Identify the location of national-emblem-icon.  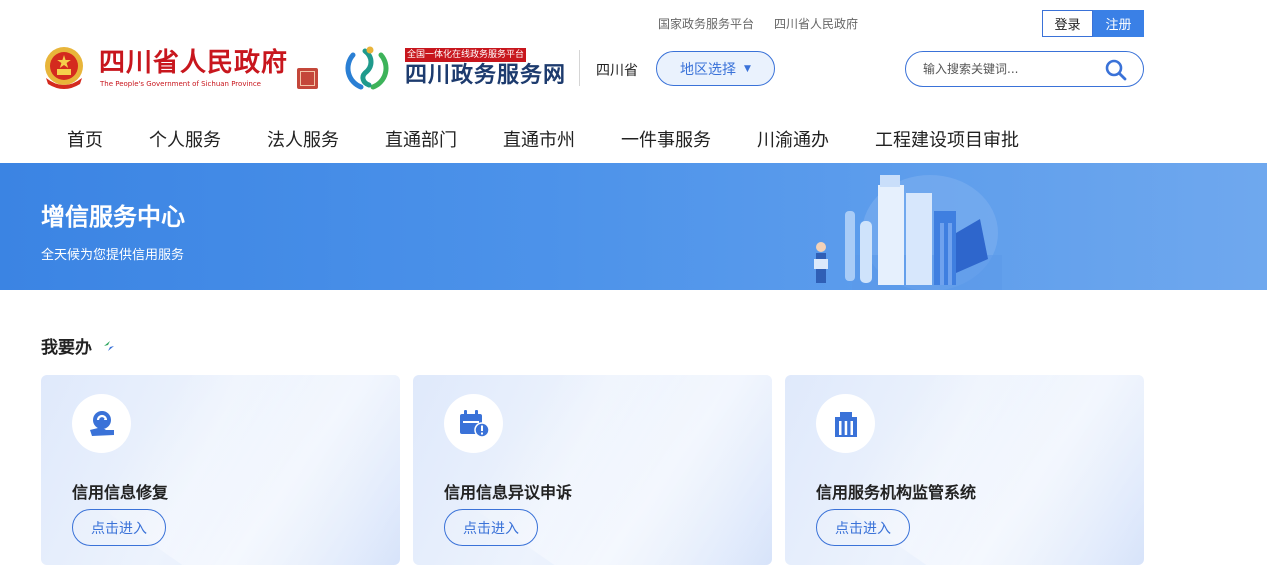
(64, 68).